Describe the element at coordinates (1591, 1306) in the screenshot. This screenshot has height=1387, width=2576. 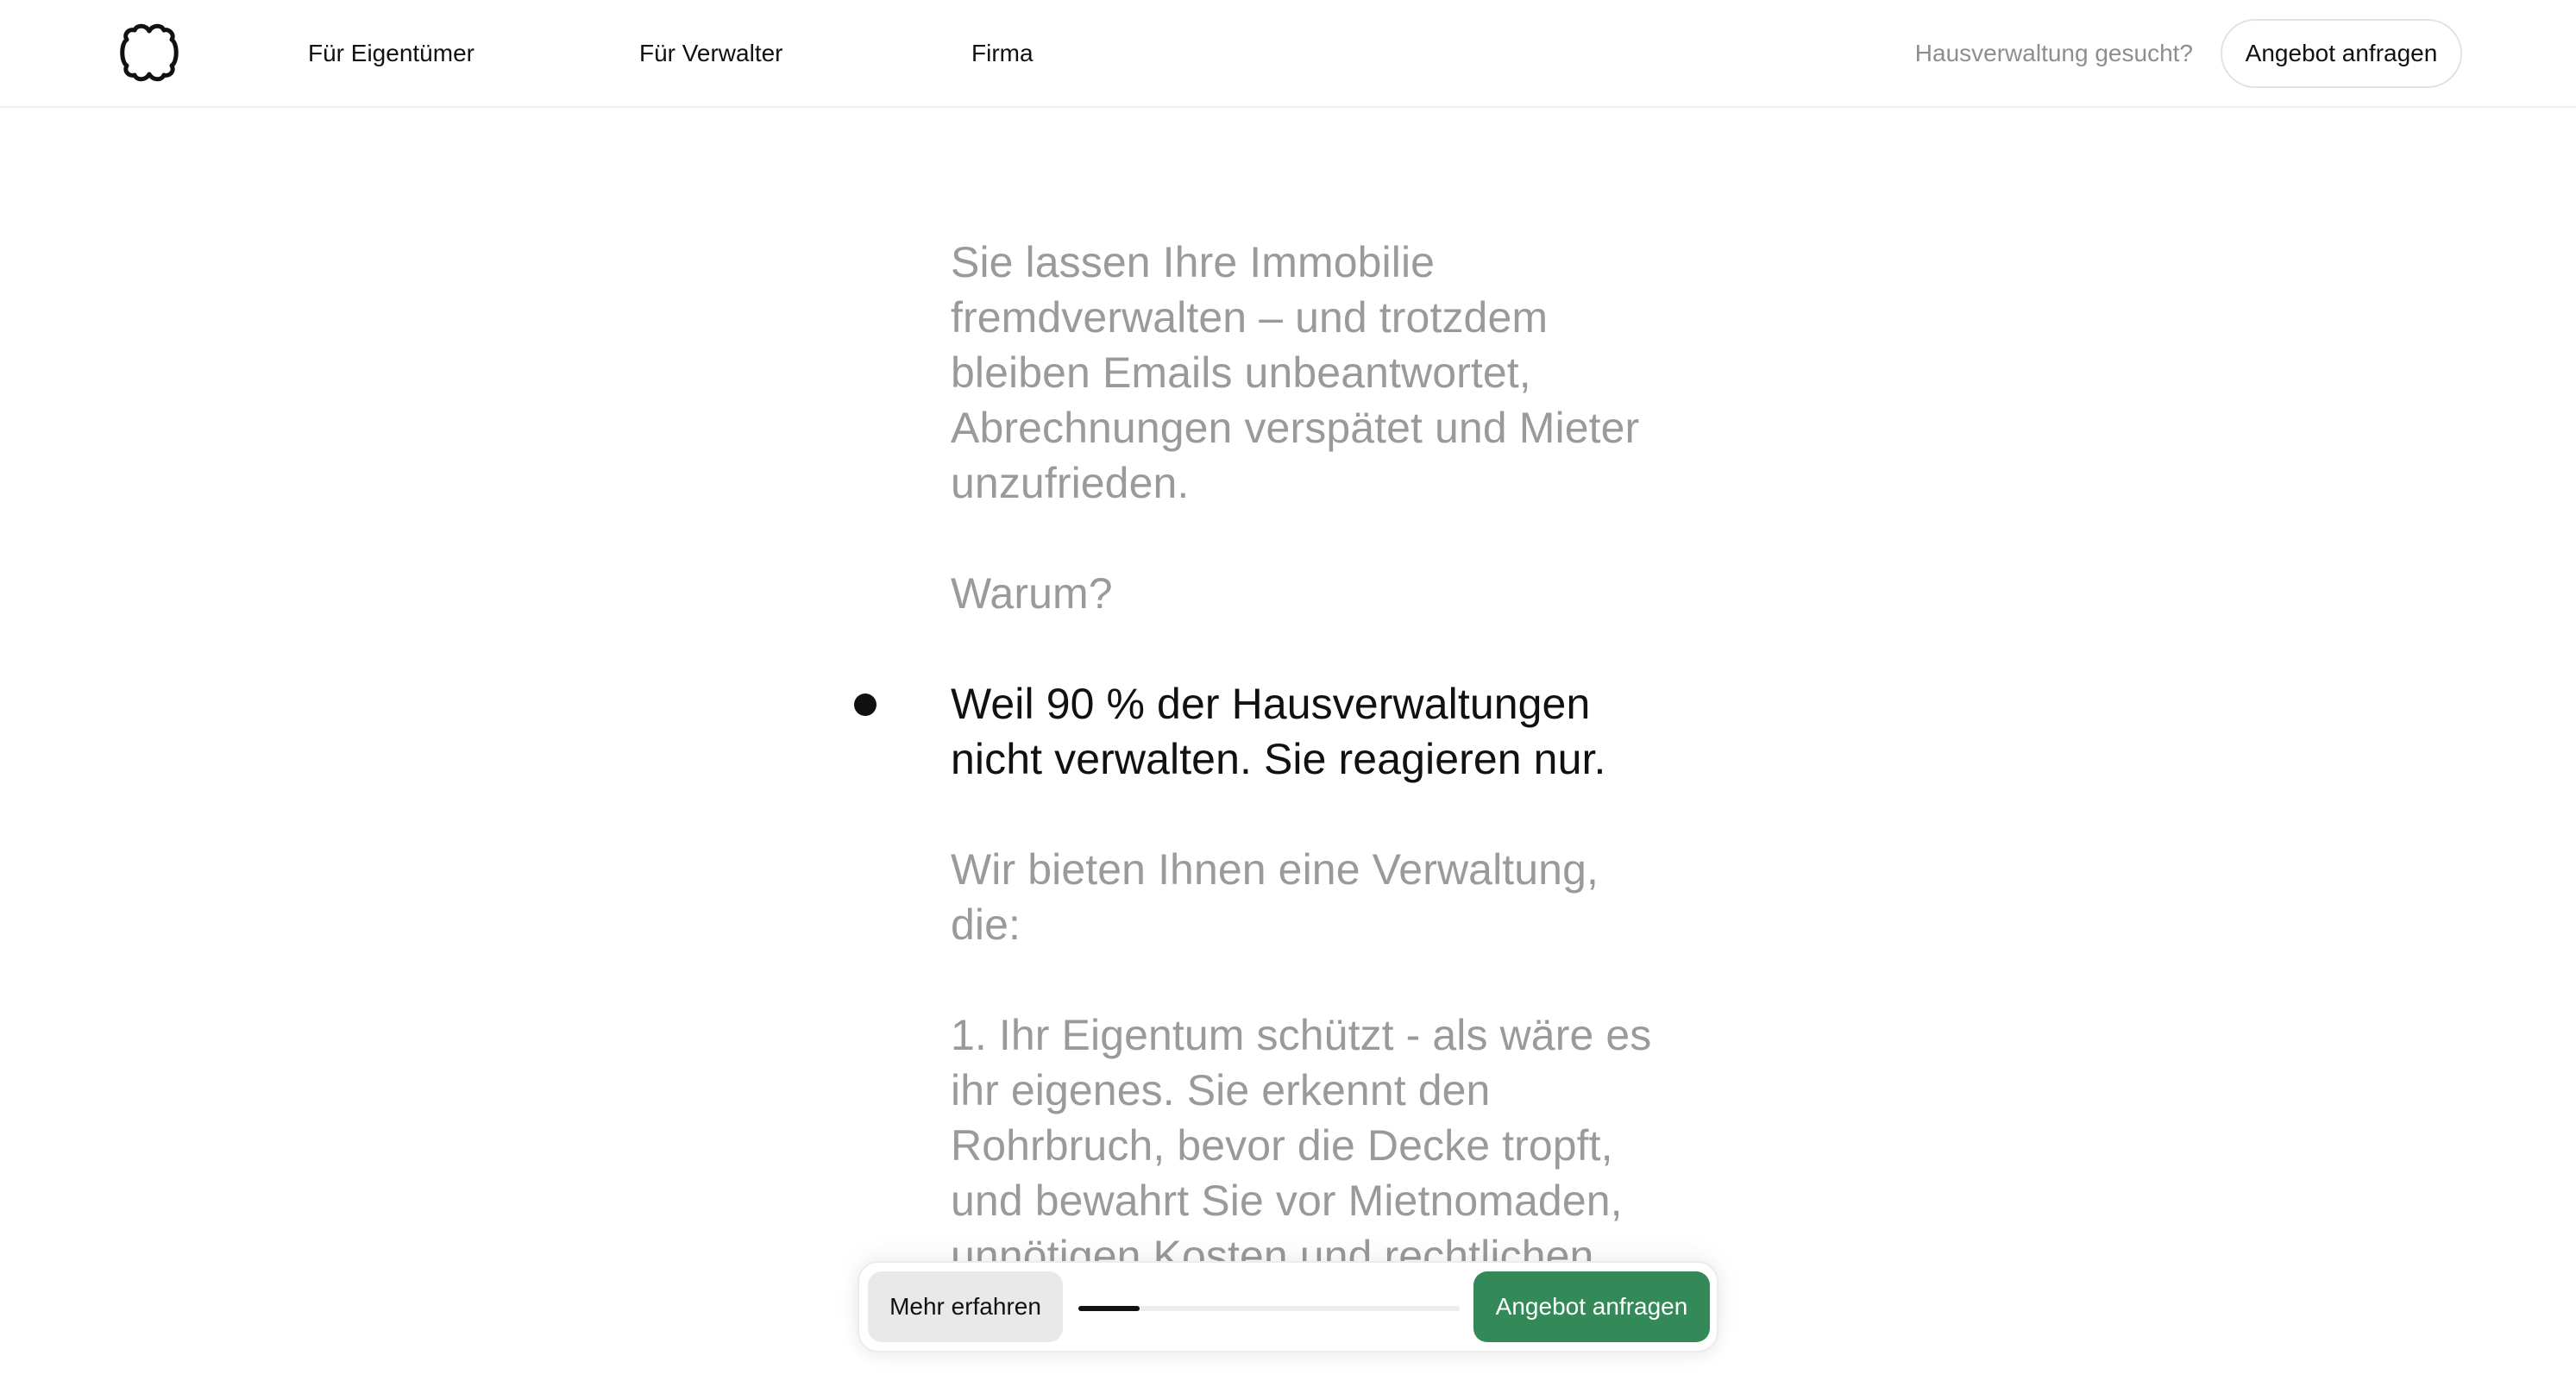
I see `request-offer-button: Angebot anfragen` at that location.